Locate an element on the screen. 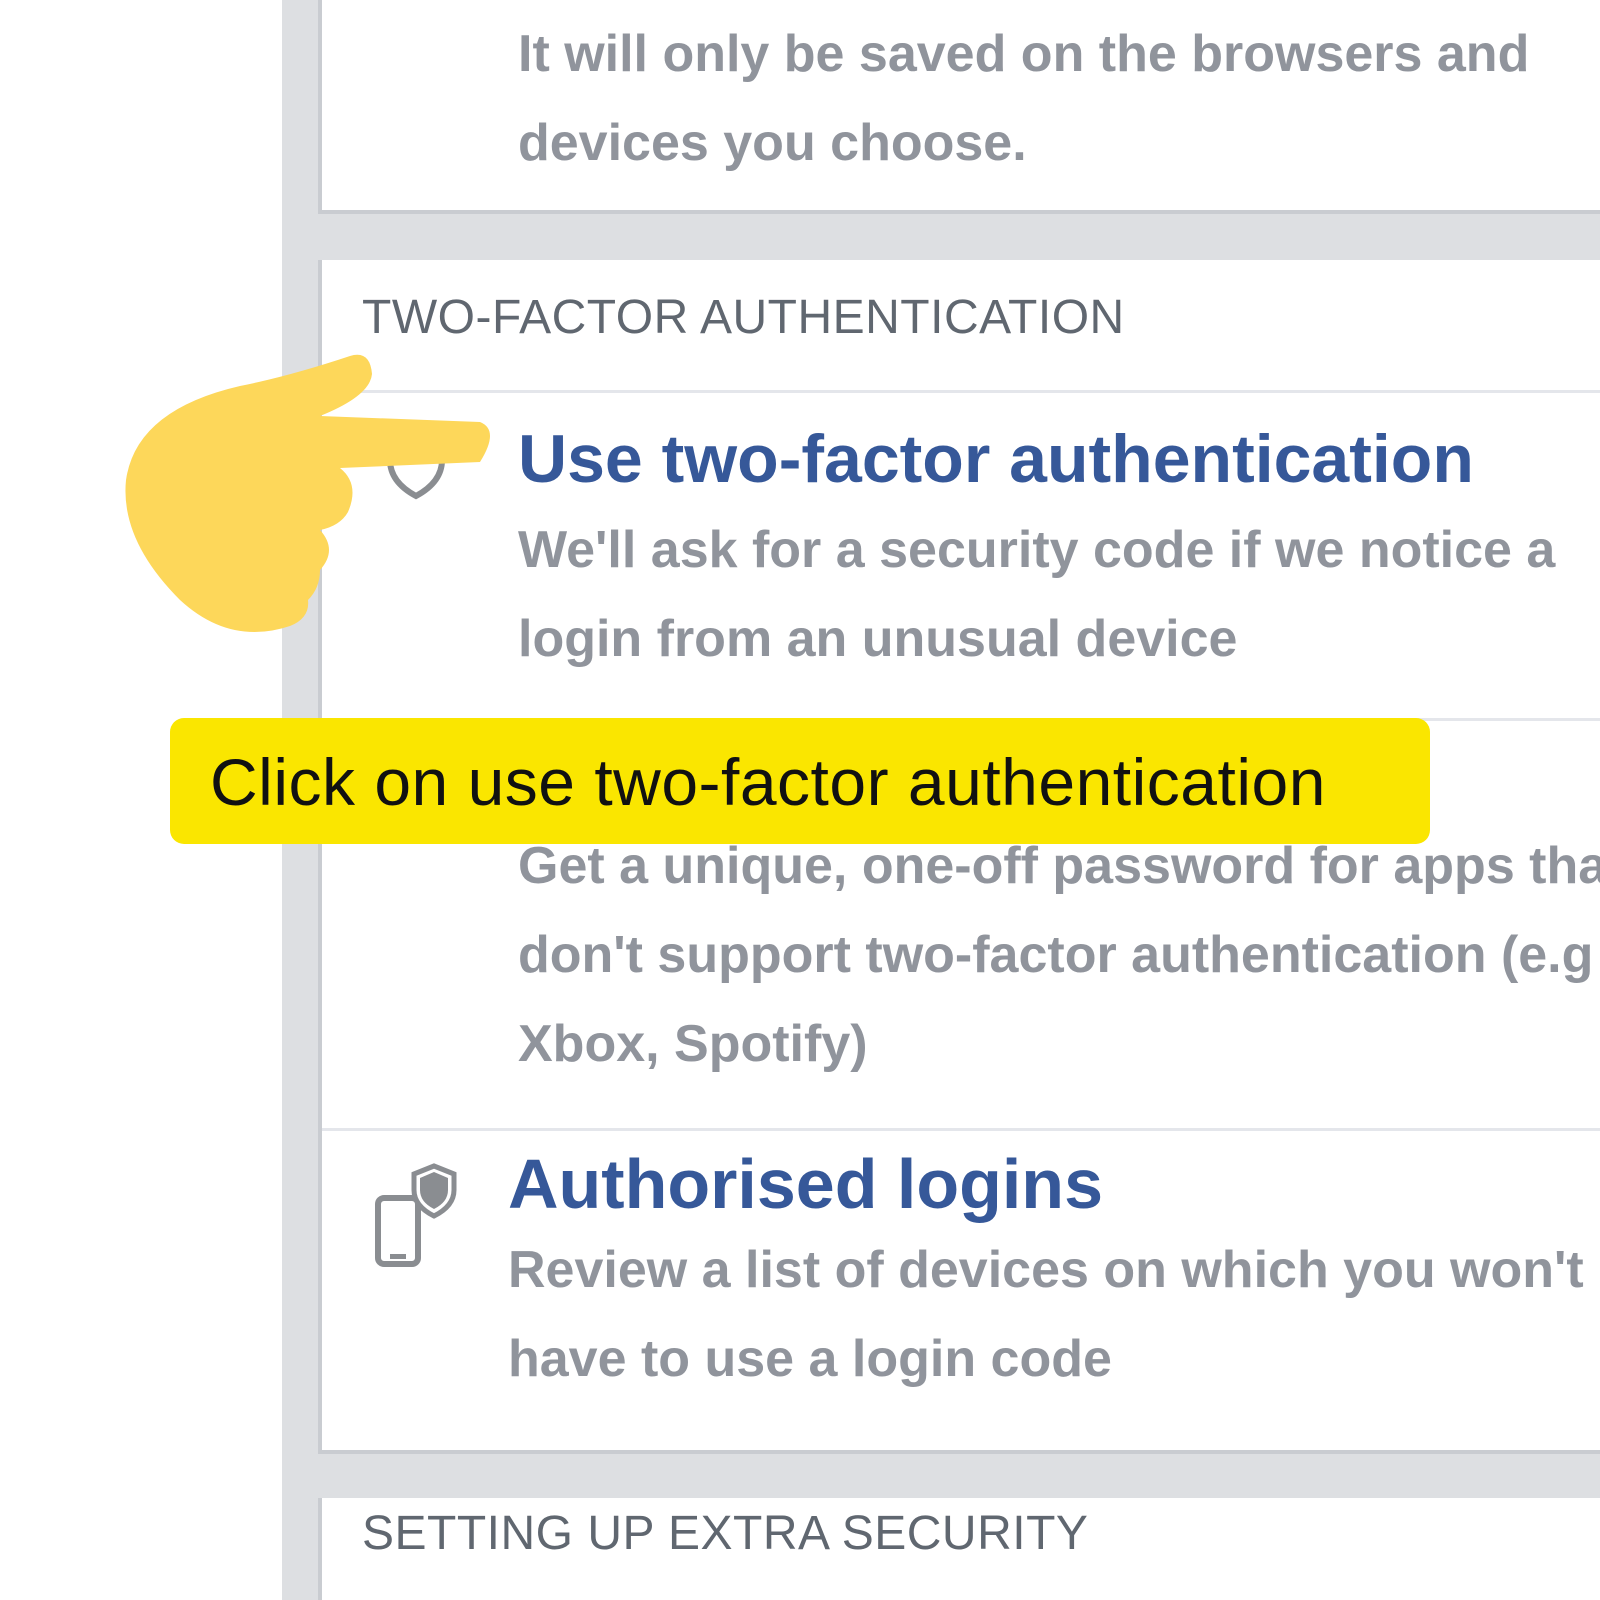 This screenshot has height=1600, width=1600. section-header-extra-security: SETTING UP EXTRA SECURITY is located at coordinates (725, 1533).